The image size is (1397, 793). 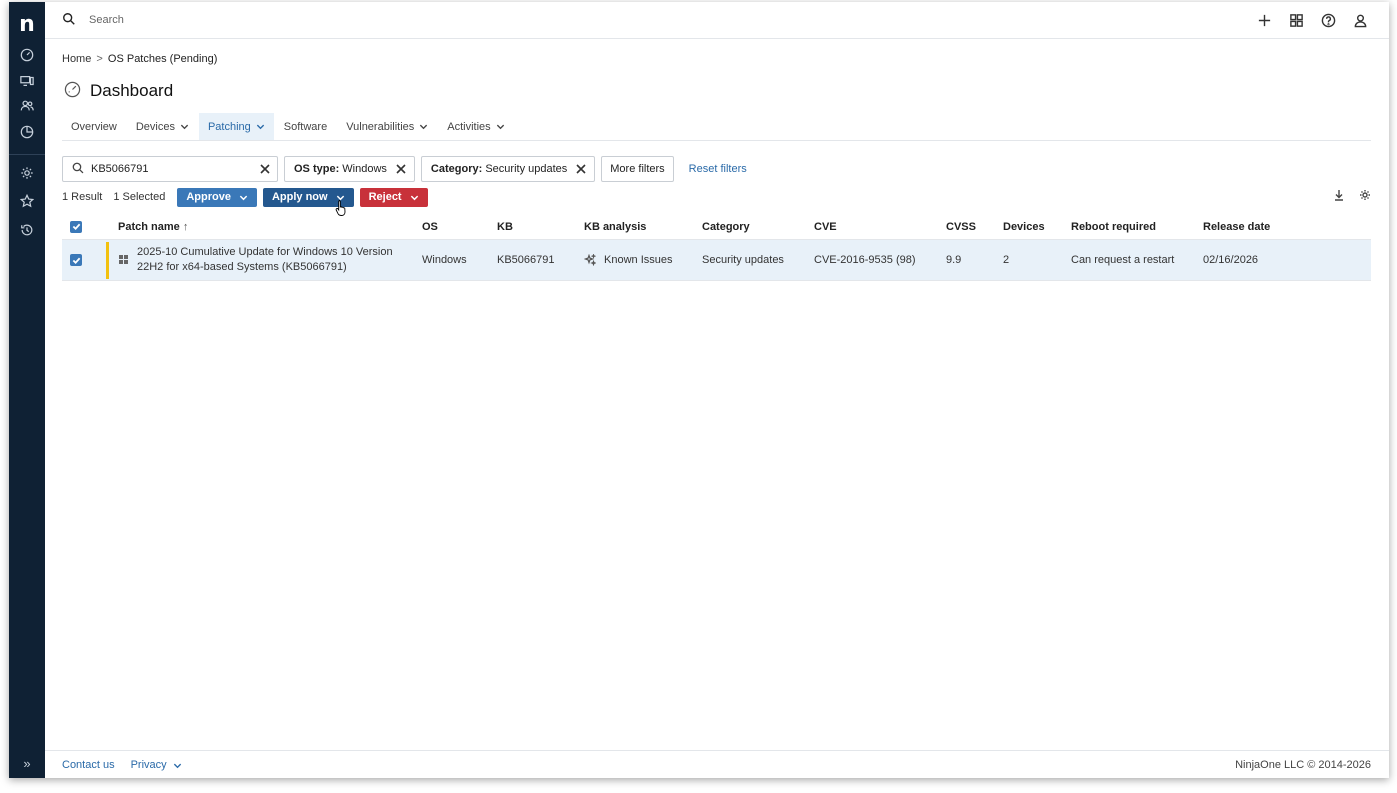 I want to click on tab-label: Patching, so click(x=229, y=126).